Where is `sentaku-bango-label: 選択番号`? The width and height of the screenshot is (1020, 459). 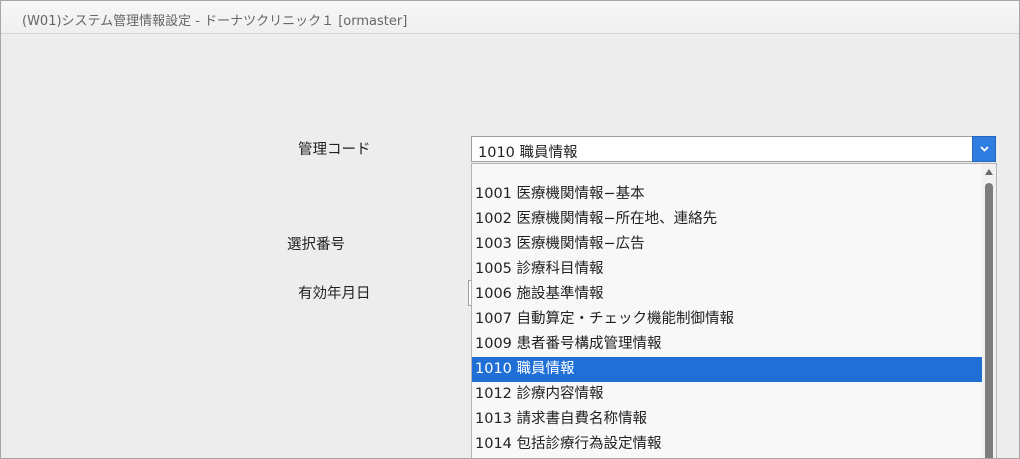 sentaku-bango-label: 選択番号 is located at coordinates (316, 245).